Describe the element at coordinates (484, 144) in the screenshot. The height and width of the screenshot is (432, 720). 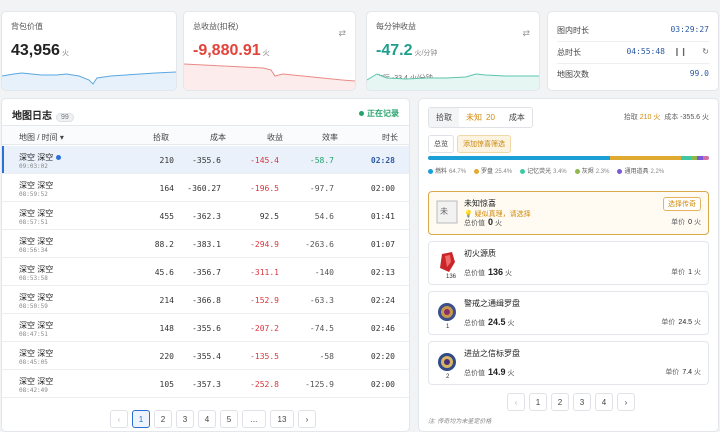
I see `add-filter-button: 添加惊喜筛选` at that location.